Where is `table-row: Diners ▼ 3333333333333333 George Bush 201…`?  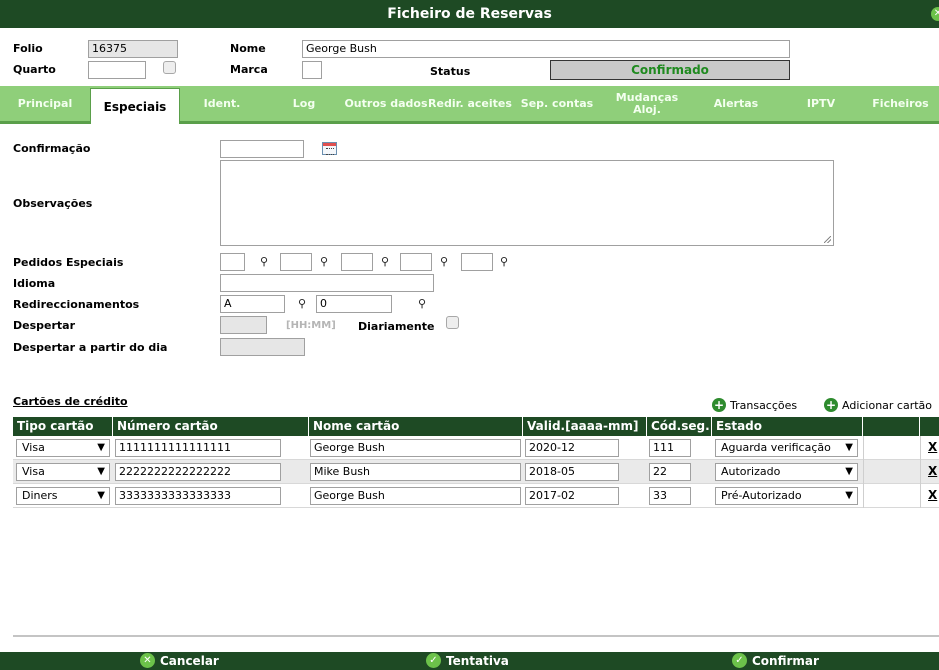
table-row: Diners ▼ 3333333333333333 George Bush 201… is located at coordinates (476, 496).